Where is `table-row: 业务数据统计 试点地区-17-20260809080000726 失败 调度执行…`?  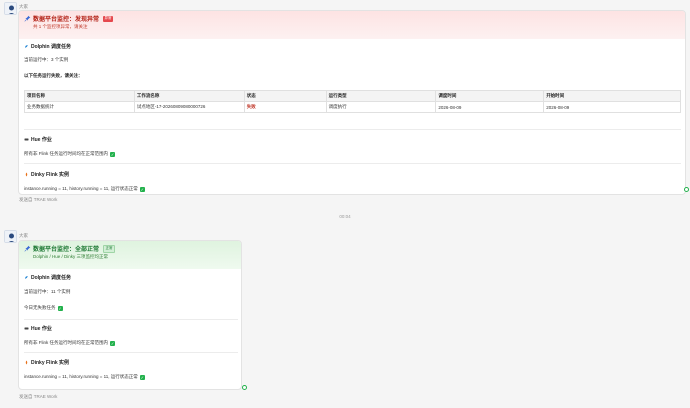 table-row: 业务数据统计 试点地区-17-20260809080000726 失败 调度执行… is located at coordinates (352, 107).